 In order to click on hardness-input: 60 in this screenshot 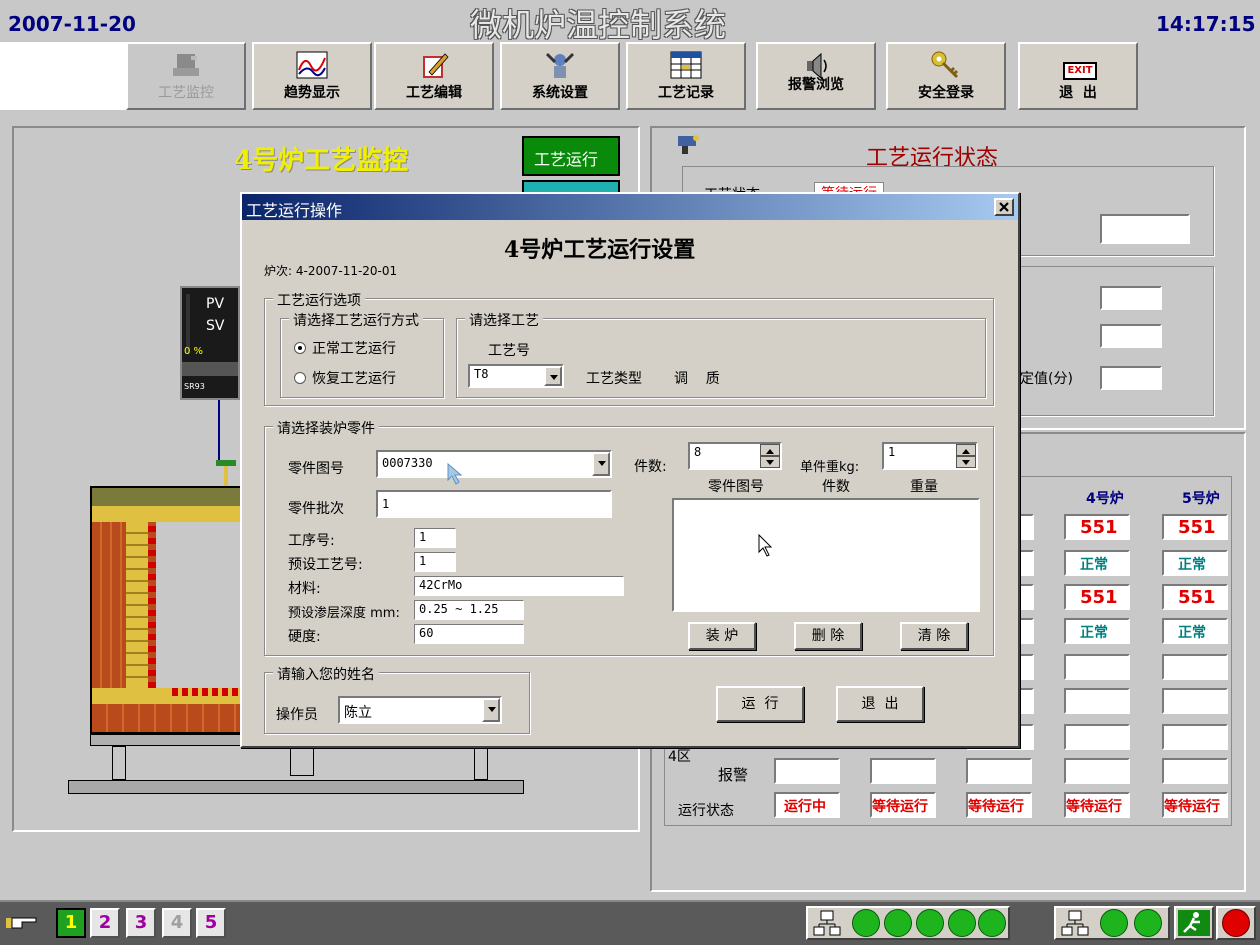, I will do `click(469, 634)`.